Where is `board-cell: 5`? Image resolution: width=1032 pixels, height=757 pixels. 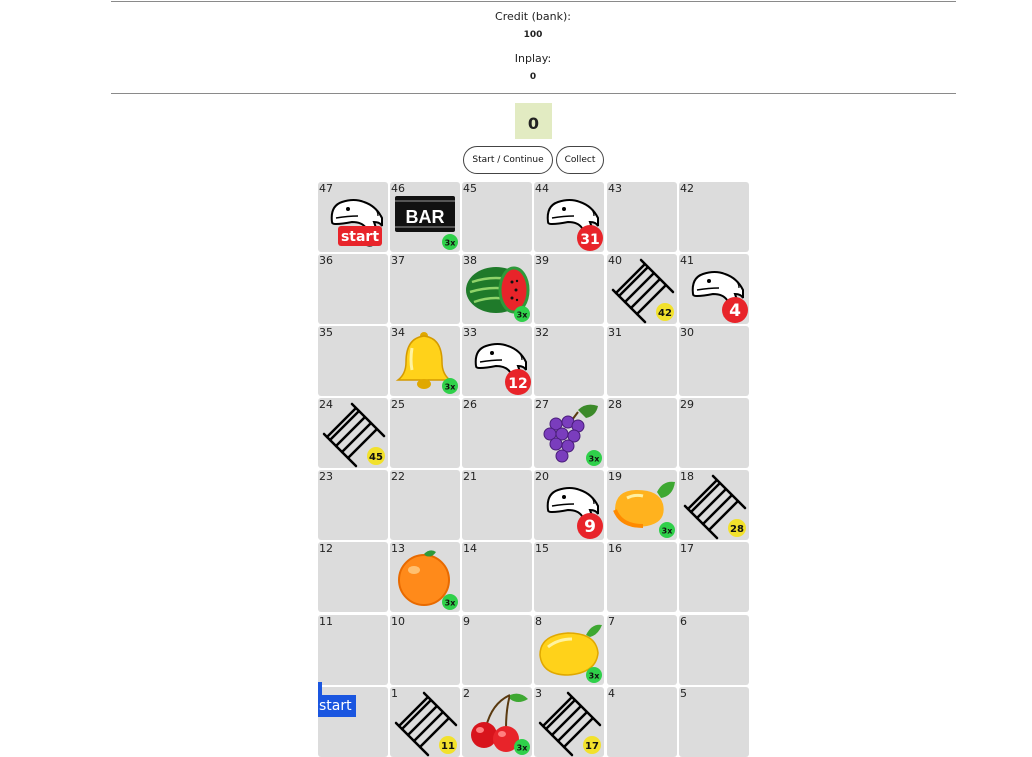 board-cell: 5 is located at coordinates (714, 722).